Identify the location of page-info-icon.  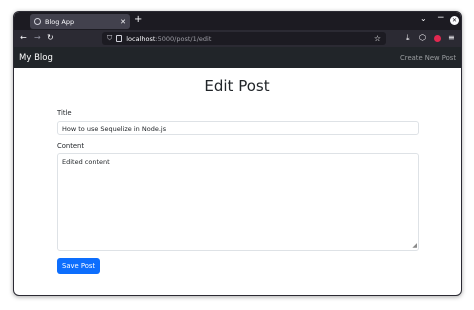
(119, 38).